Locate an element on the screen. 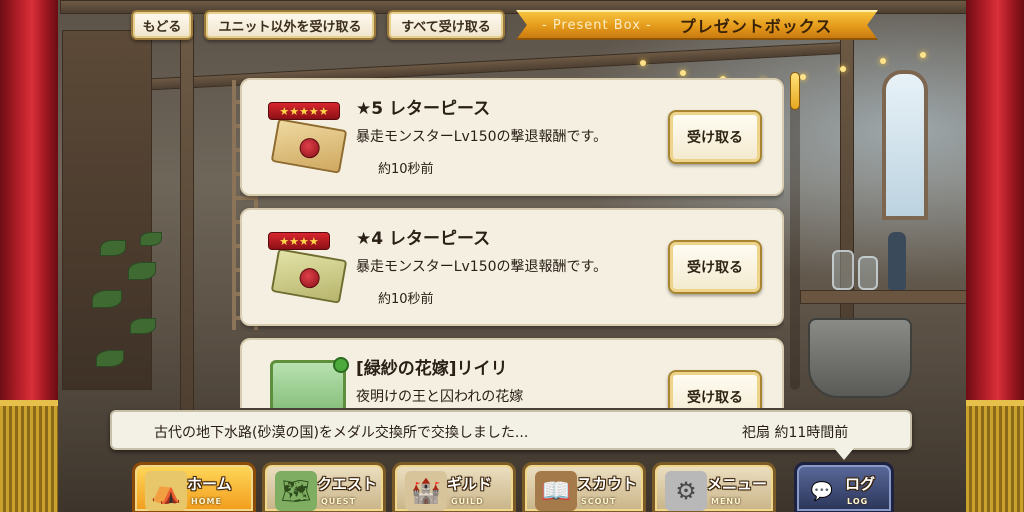 The width and height of the screenshot is (1024, 512). scrollbar-thumb is located at coordinates (795, 91).